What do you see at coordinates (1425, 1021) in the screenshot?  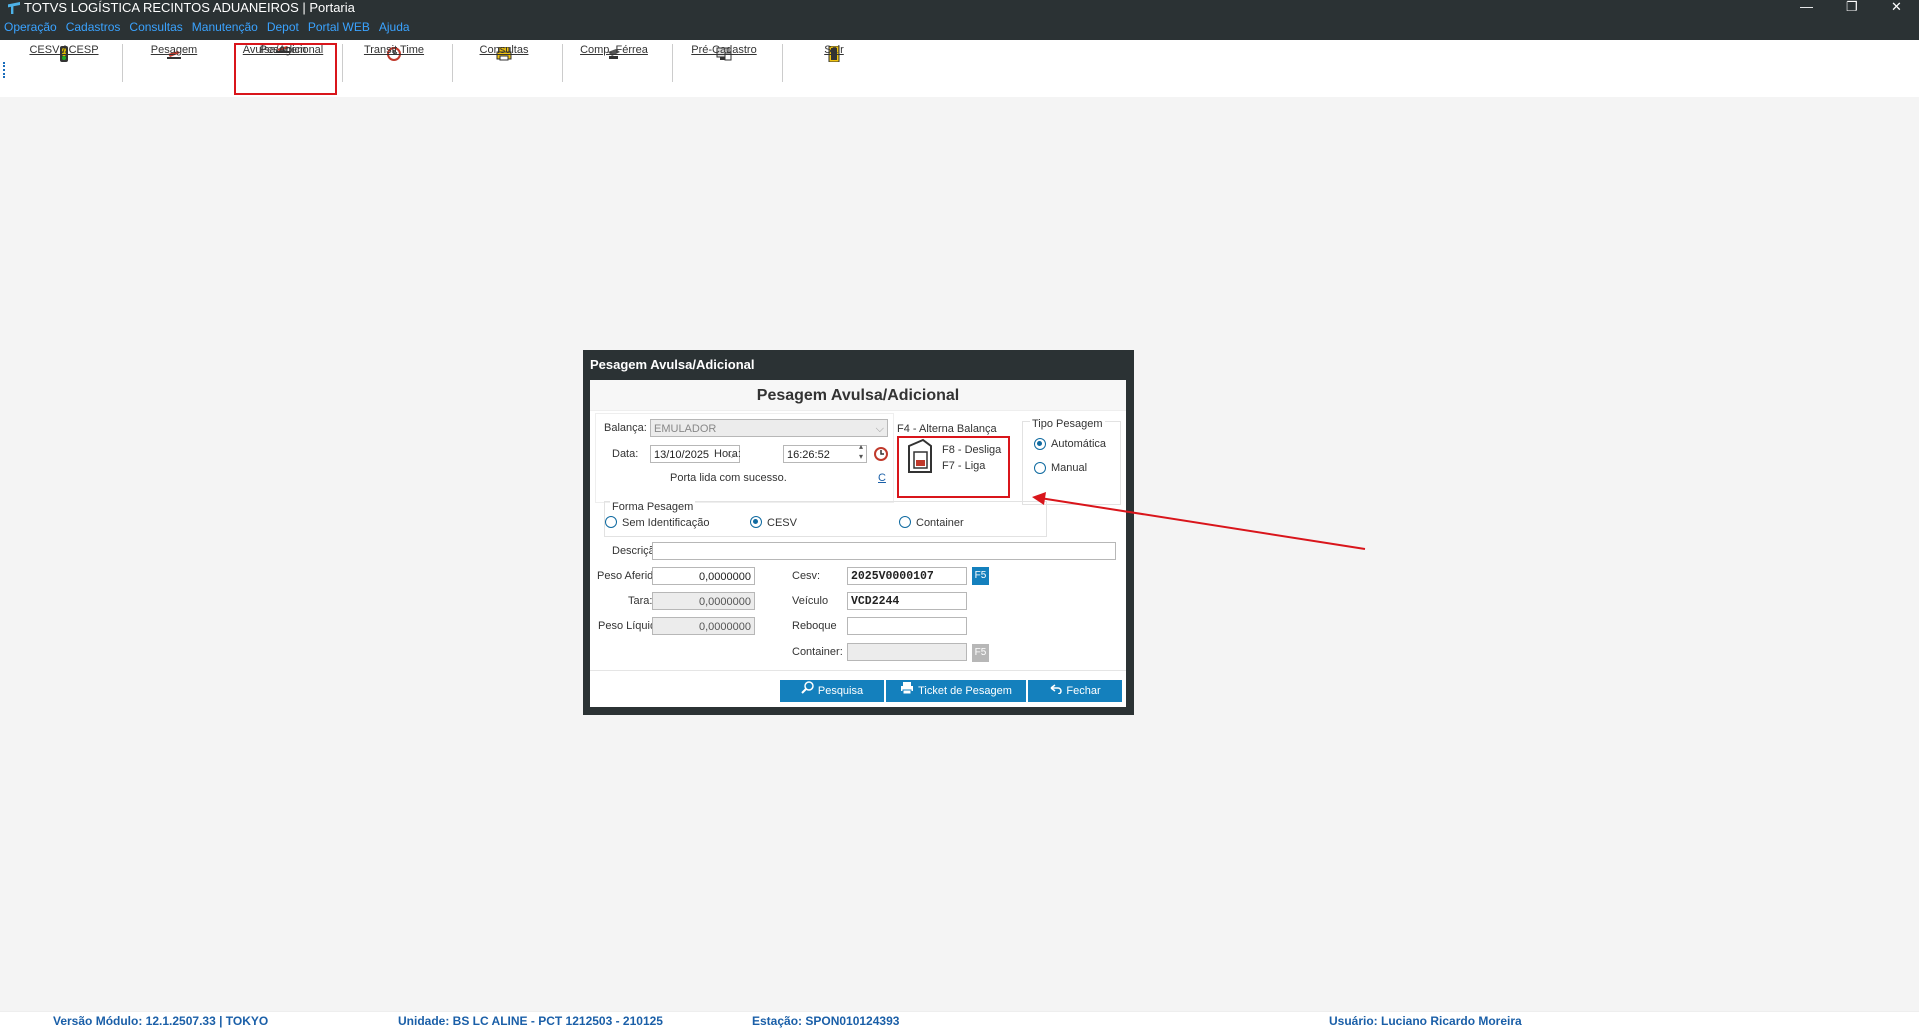 I see `status-usuario: Usuário: Luciano Ricardo Moreira` at bounding box center [1425, 1021].